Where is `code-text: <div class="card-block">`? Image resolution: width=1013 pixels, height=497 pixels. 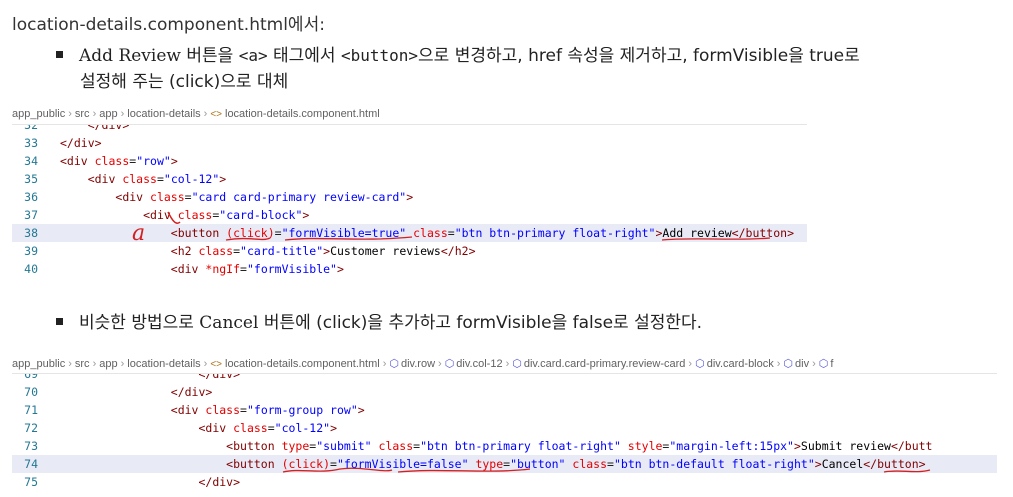 code-text: <div class="card-block"> is located at coordinates (226, 215).